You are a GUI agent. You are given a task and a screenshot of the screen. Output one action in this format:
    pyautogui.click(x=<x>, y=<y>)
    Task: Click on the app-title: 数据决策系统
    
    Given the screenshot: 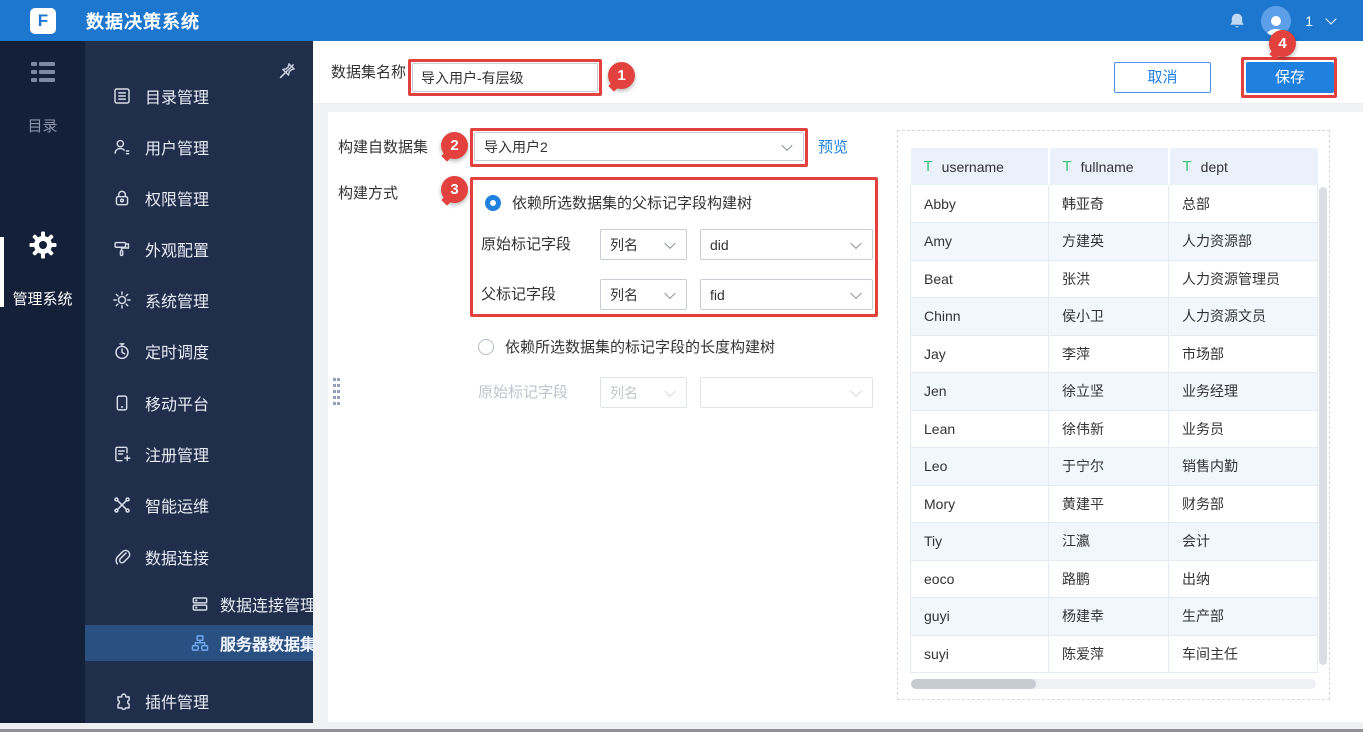 What is the action you would take?
    pyautogui.click(x=143, y=21)
    